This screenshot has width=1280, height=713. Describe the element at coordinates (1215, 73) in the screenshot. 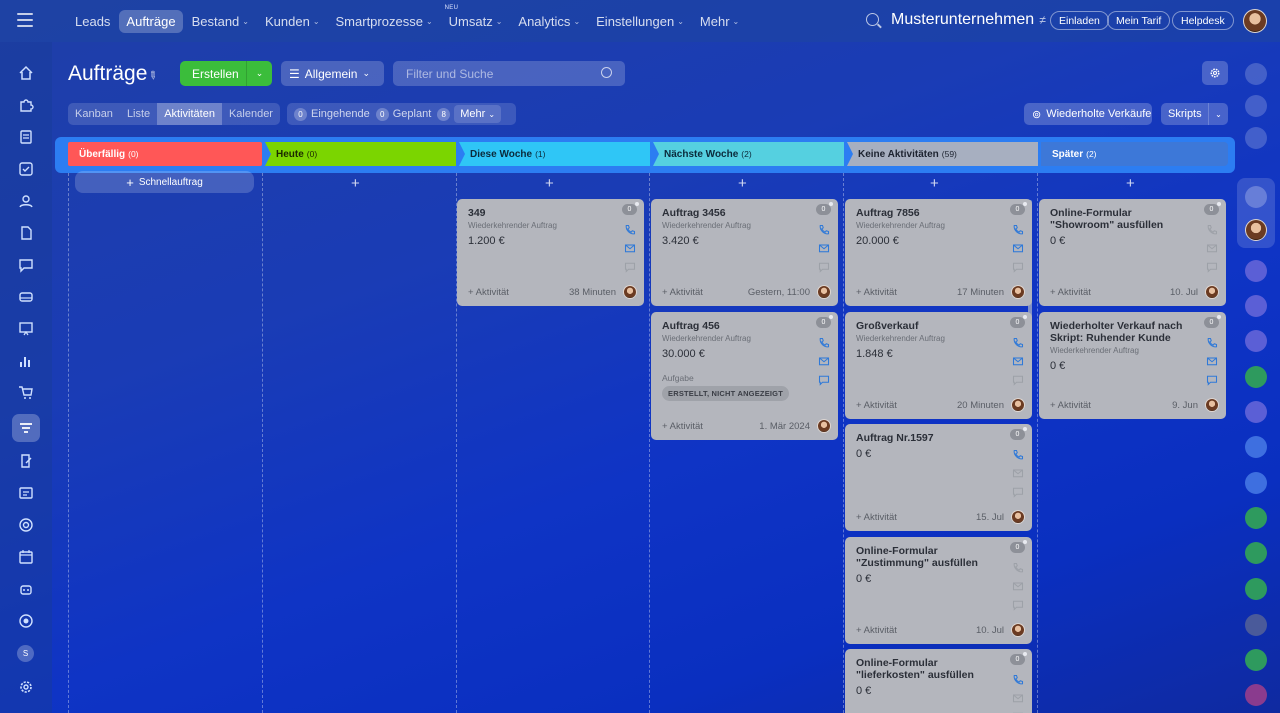

I see `settings-button` at that location.